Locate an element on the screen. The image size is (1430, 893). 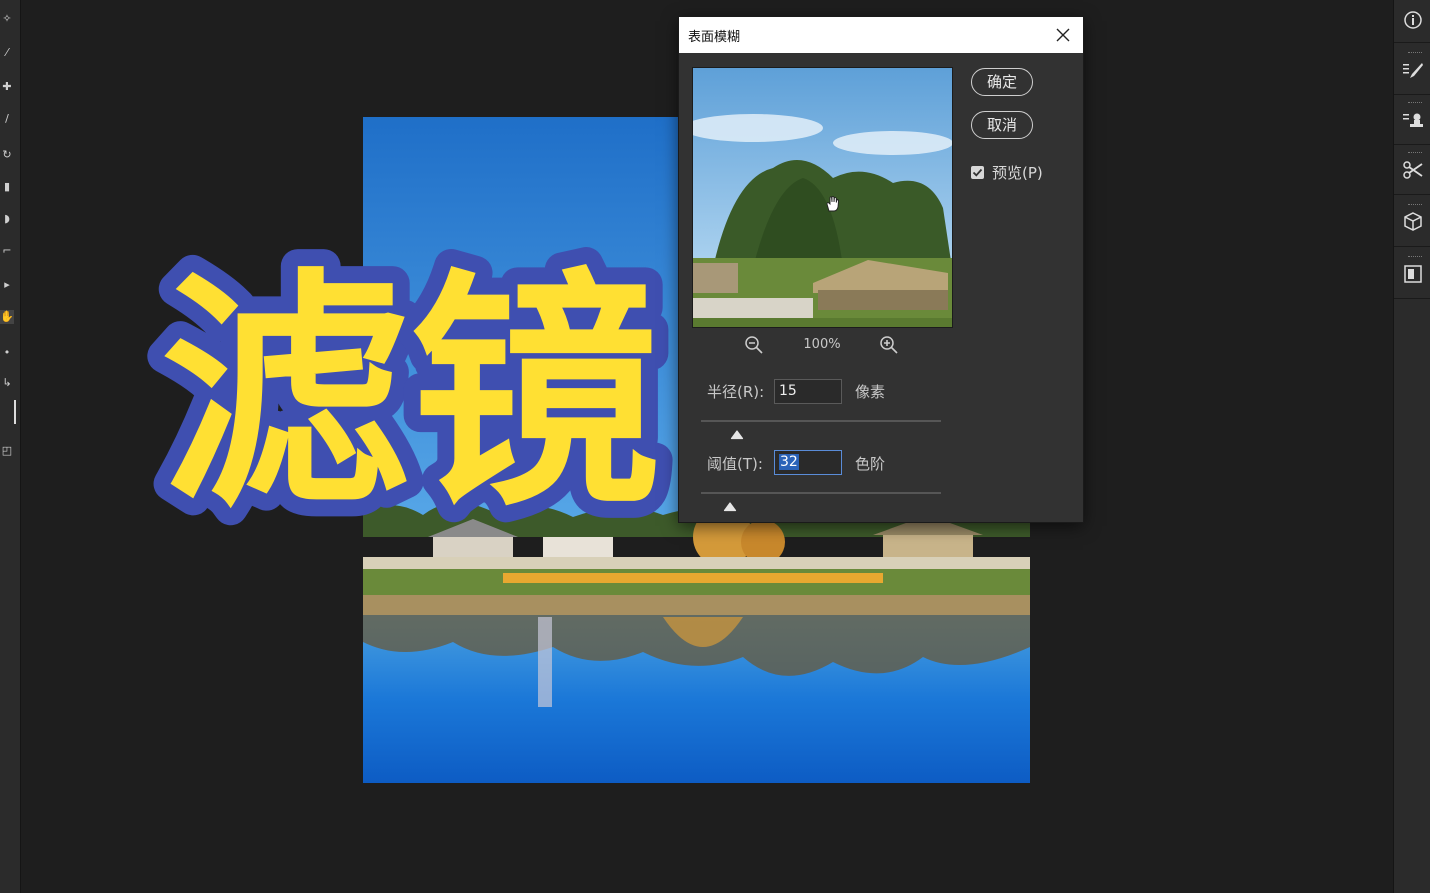
preview-checkbox is located at coordinates (977, 172).